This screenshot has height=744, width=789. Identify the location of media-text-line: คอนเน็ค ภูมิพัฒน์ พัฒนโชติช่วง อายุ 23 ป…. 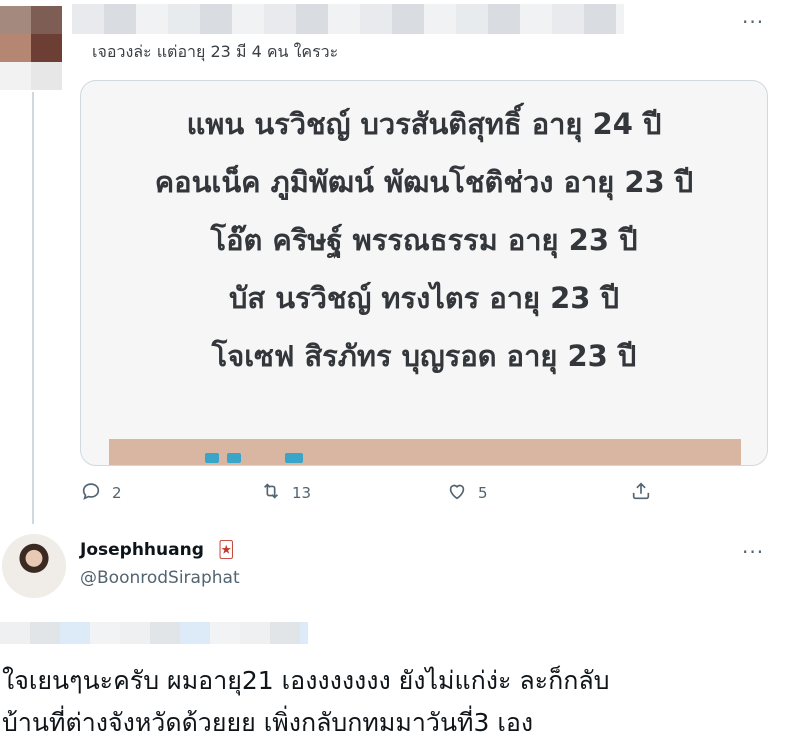
(424, 182).